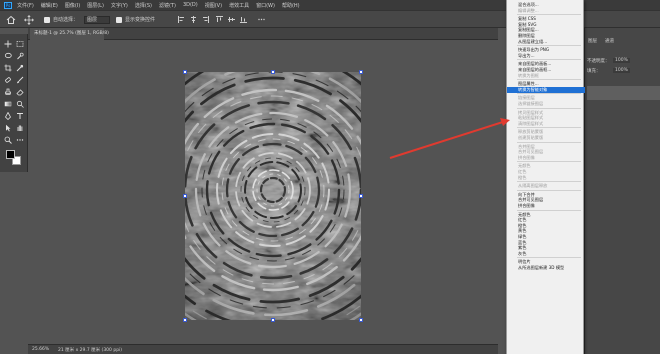 This screenshot has width=660, height=354. Describe the element at coordinates (546, 268) in the screenshot. I see `context-menu-item: 从所选图层新建 3D 模型` at that location.